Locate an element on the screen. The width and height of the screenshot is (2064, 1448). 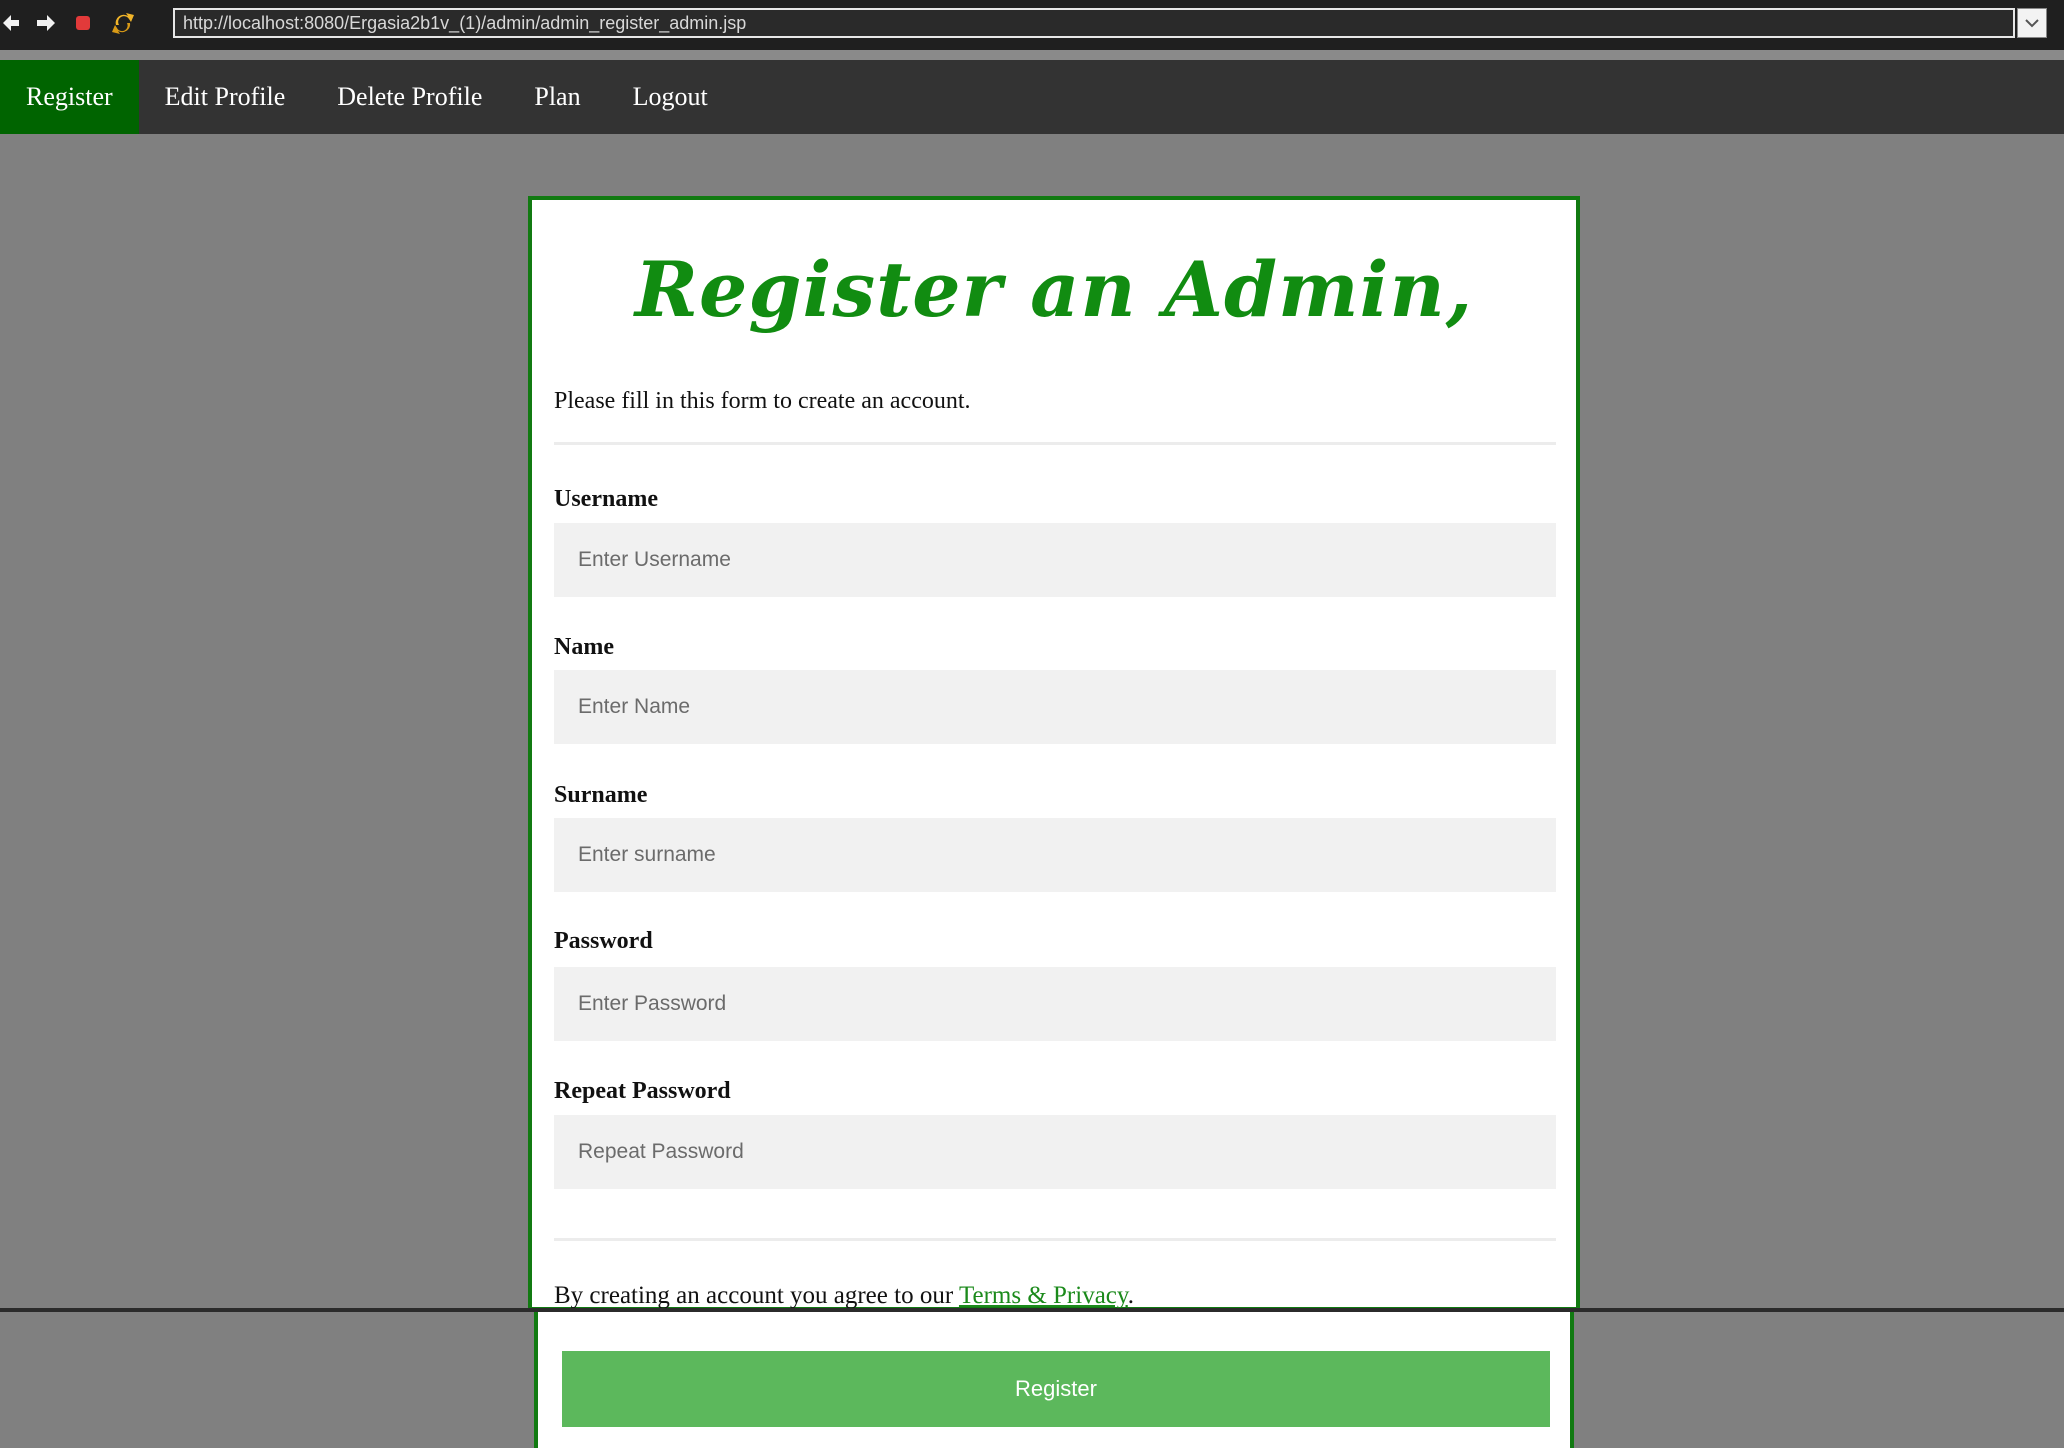
back-arrow-icon is located at coordinates (11, 23).